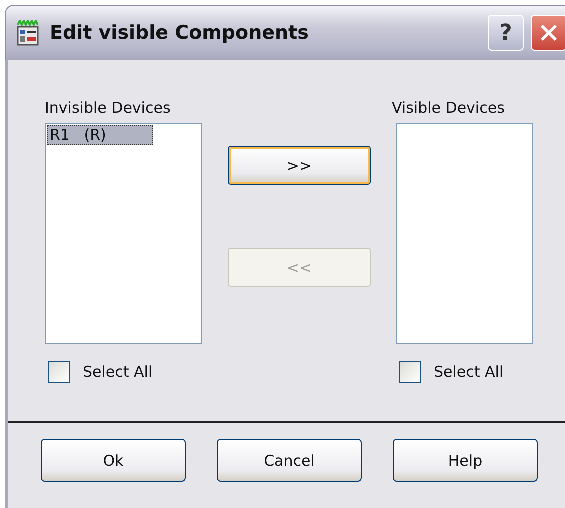 The height and width of the screenshot is (508, 565). Describe the element at coordinates (28, 33) in the screenshot. I see `app-icon` at that location.